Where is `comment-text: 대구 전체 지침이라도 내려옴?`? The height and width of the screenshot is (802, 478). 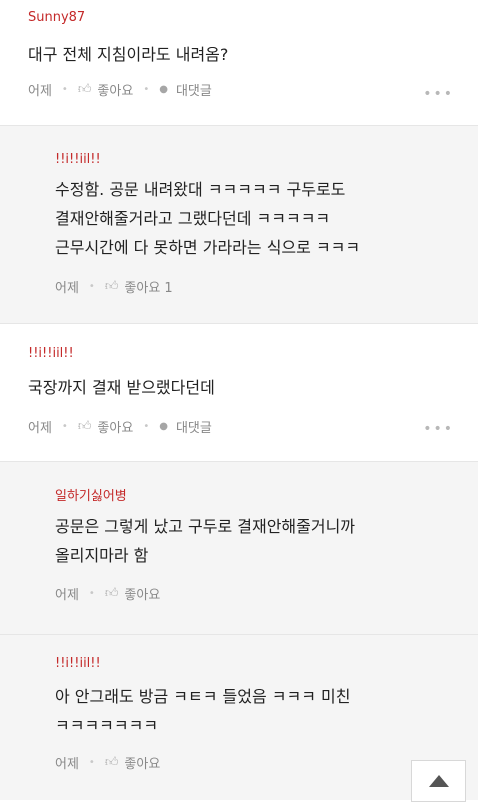
comment-text: 대구 전체 지침이라도 내려옴? is located at coordinates (128, 54).